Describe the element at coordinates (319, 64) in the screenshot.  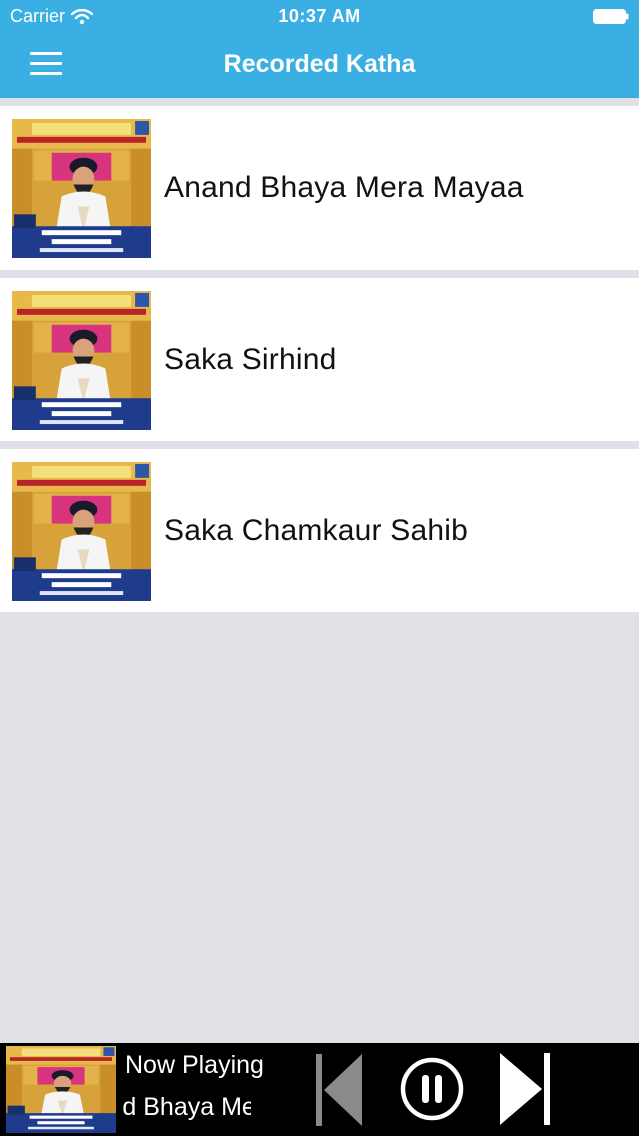
I see `page-title: Recorded Katha` at that location.